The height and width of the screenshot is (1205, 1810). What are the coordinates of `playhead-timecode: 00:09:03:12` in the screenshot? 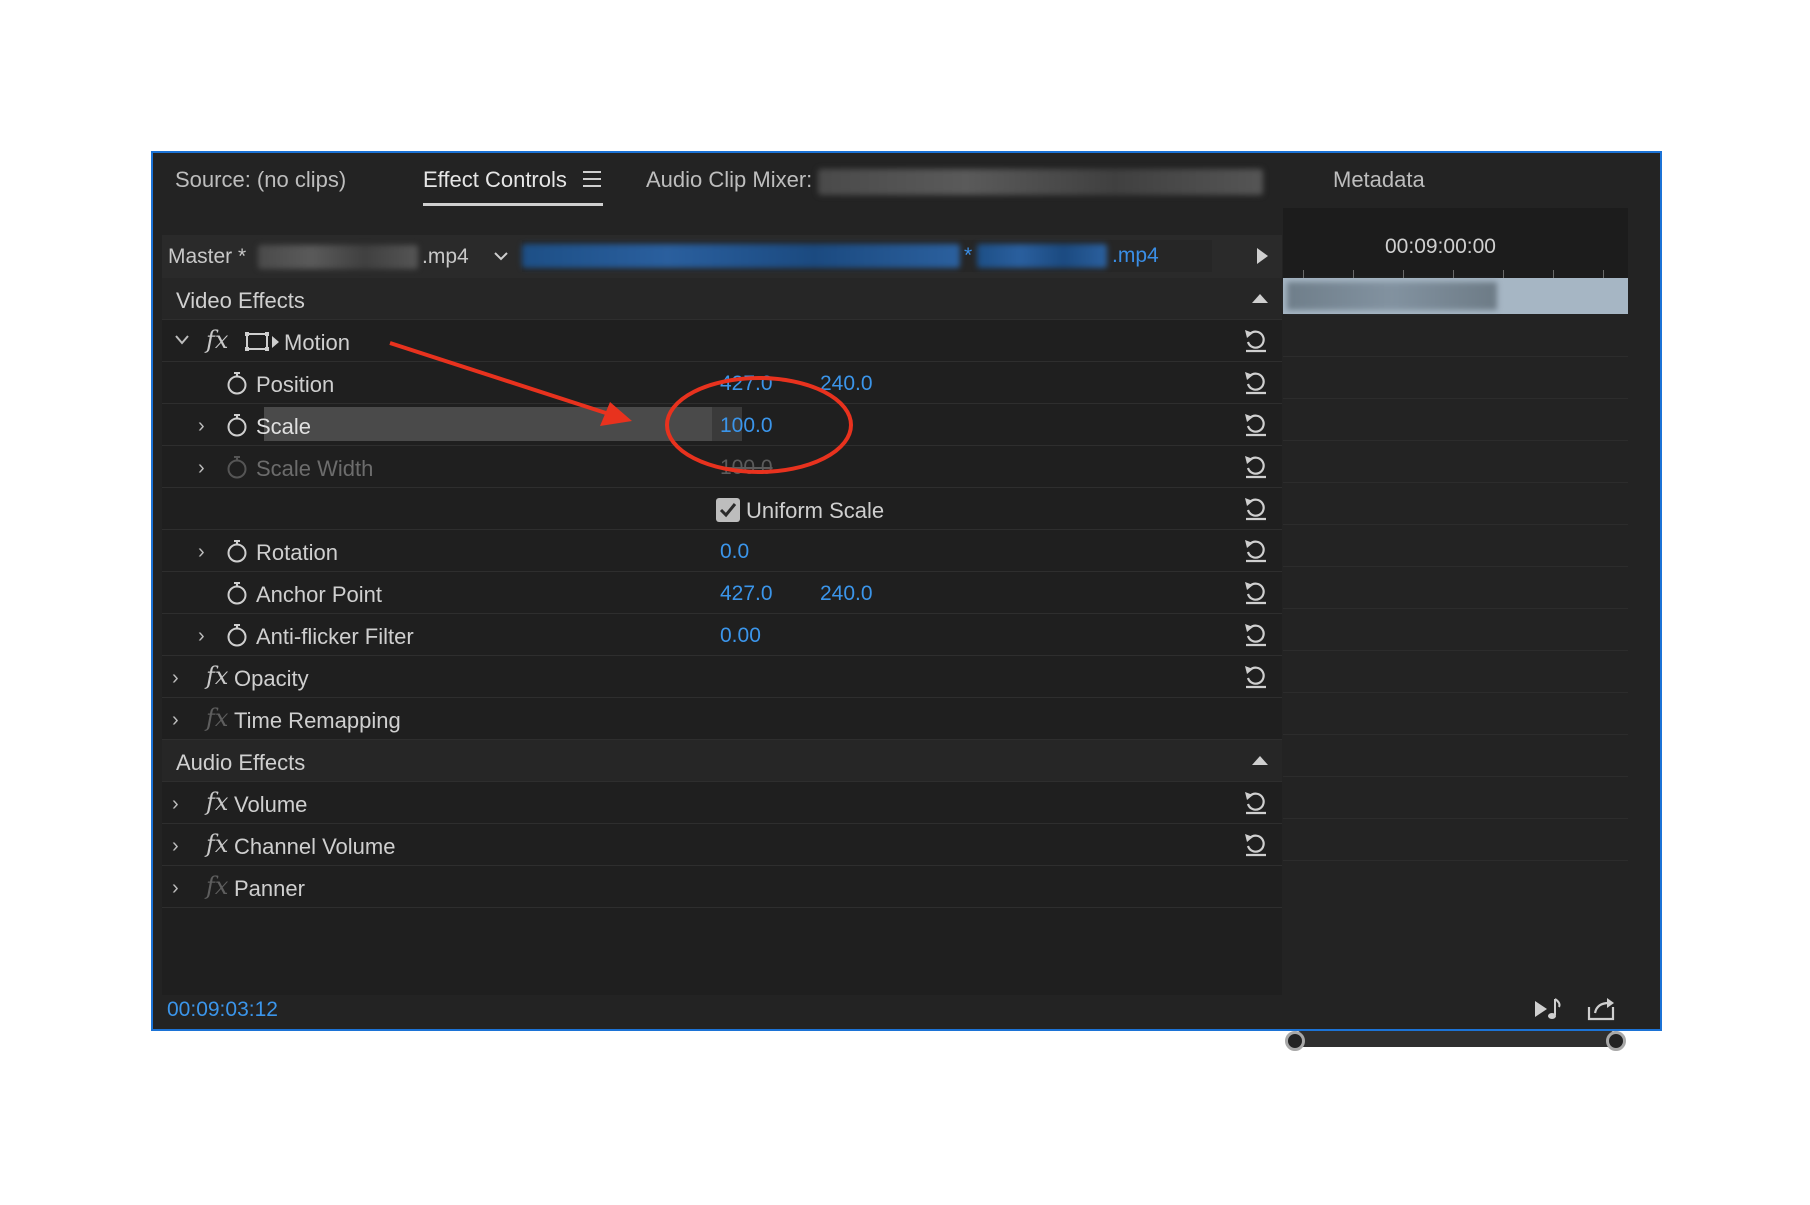 It's located at (222, 1010).